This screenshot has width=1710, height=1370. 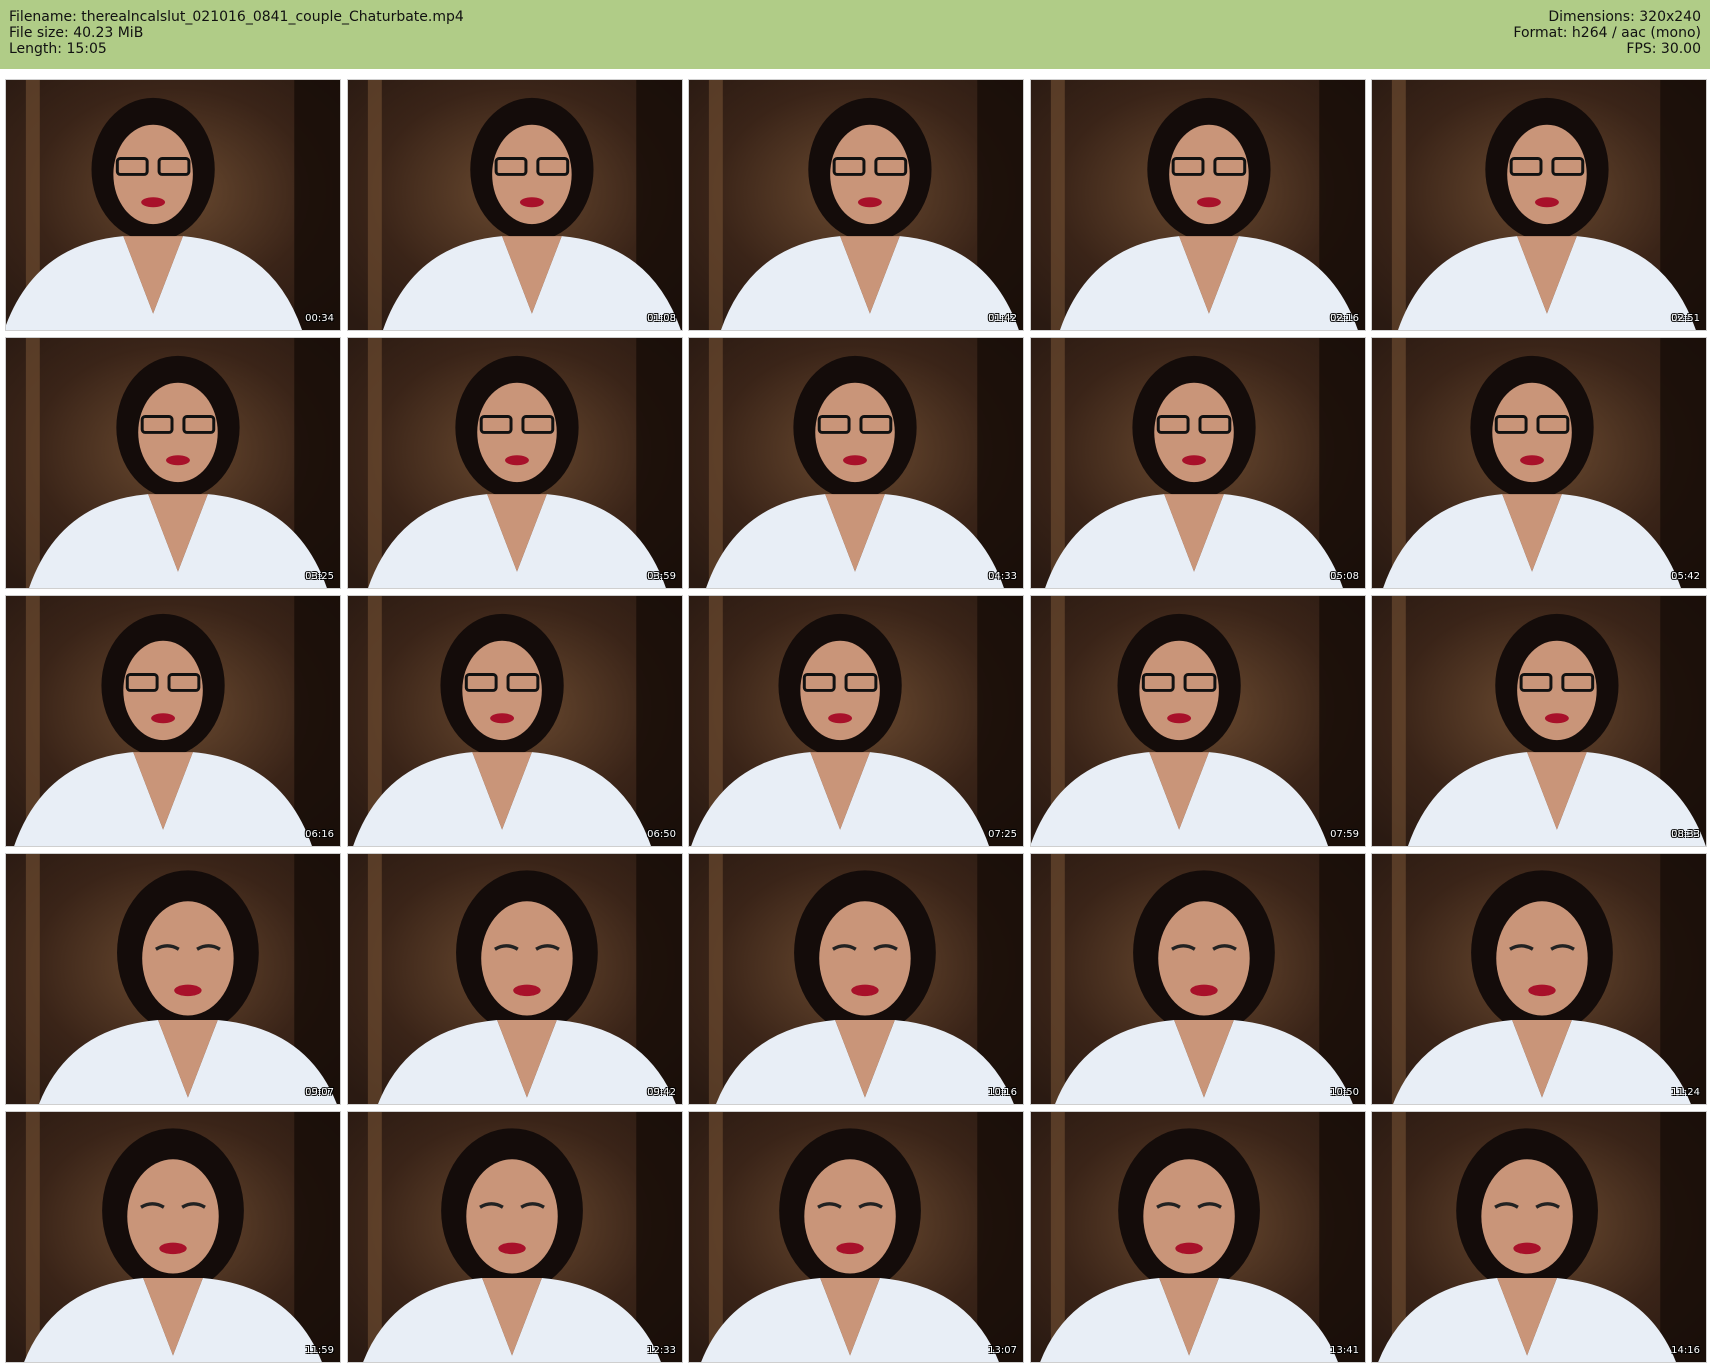 I want to click on video-thumbnail: 03:59, so click(x=515, y=463).